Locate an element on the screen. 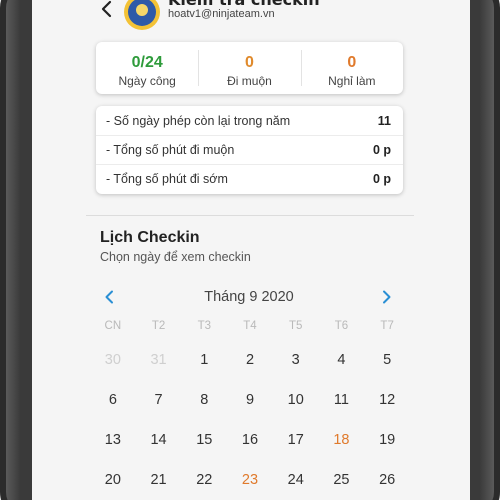  weekday-label: T6 is located at coordinates (341, 326).